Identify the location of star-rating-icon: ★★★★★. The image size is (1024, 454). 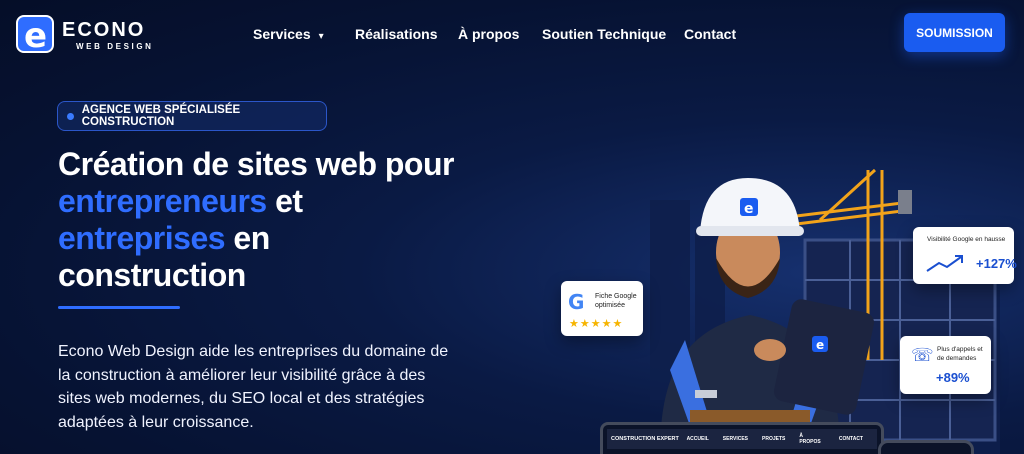
(596, 324).